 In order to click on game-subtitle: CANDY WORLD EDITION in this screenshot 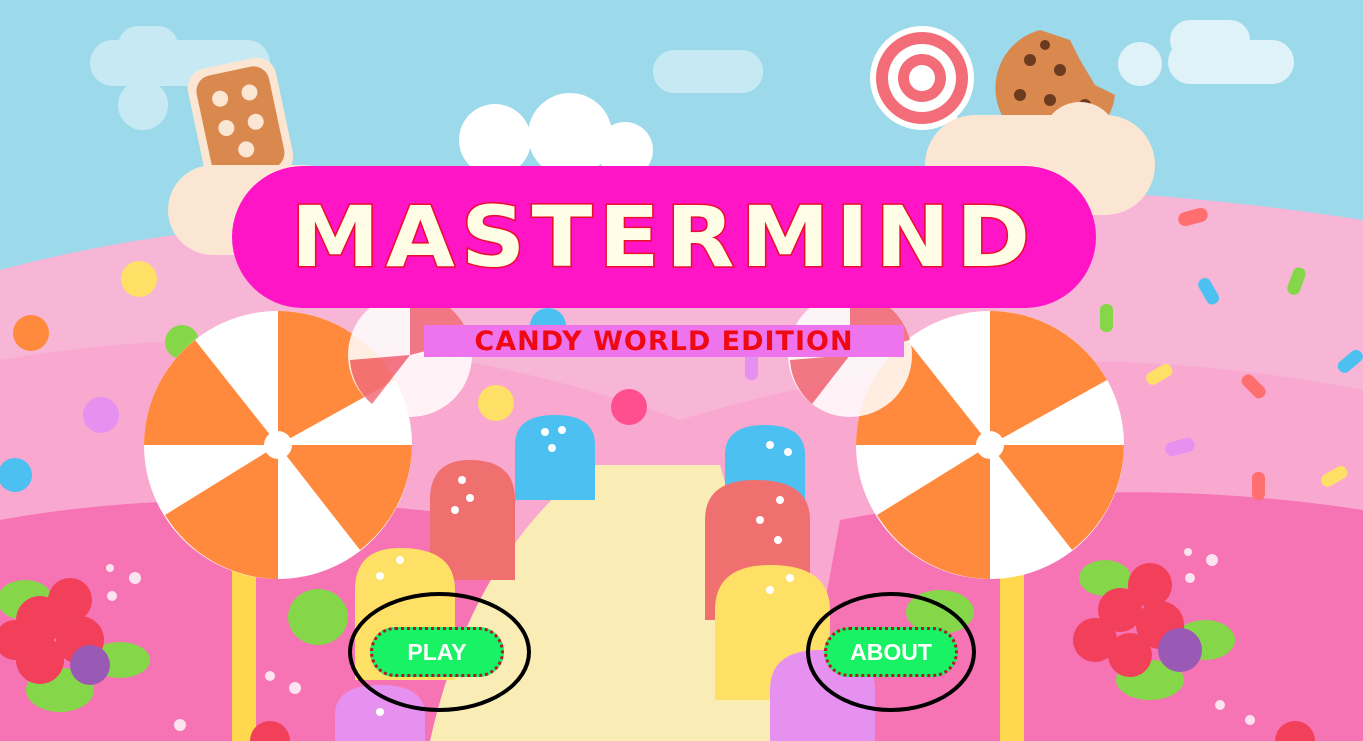, I will do `click(664, 341)`.